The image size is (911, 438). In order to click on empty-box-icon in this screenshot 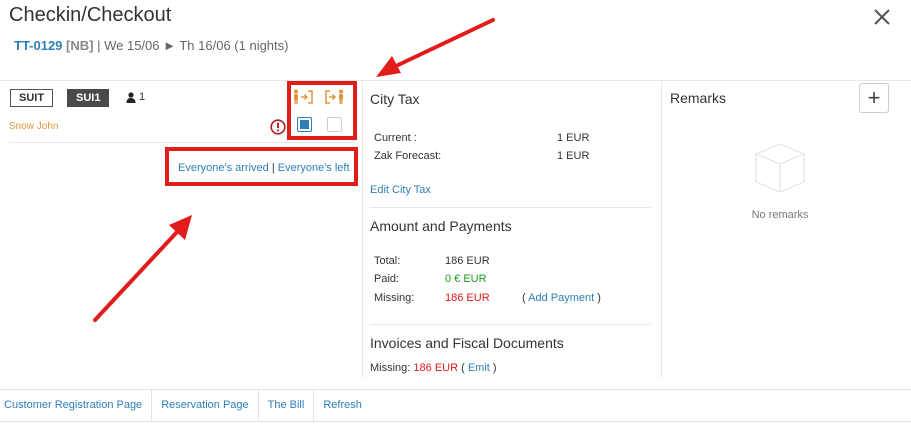, I will do `click(780, 168)`.